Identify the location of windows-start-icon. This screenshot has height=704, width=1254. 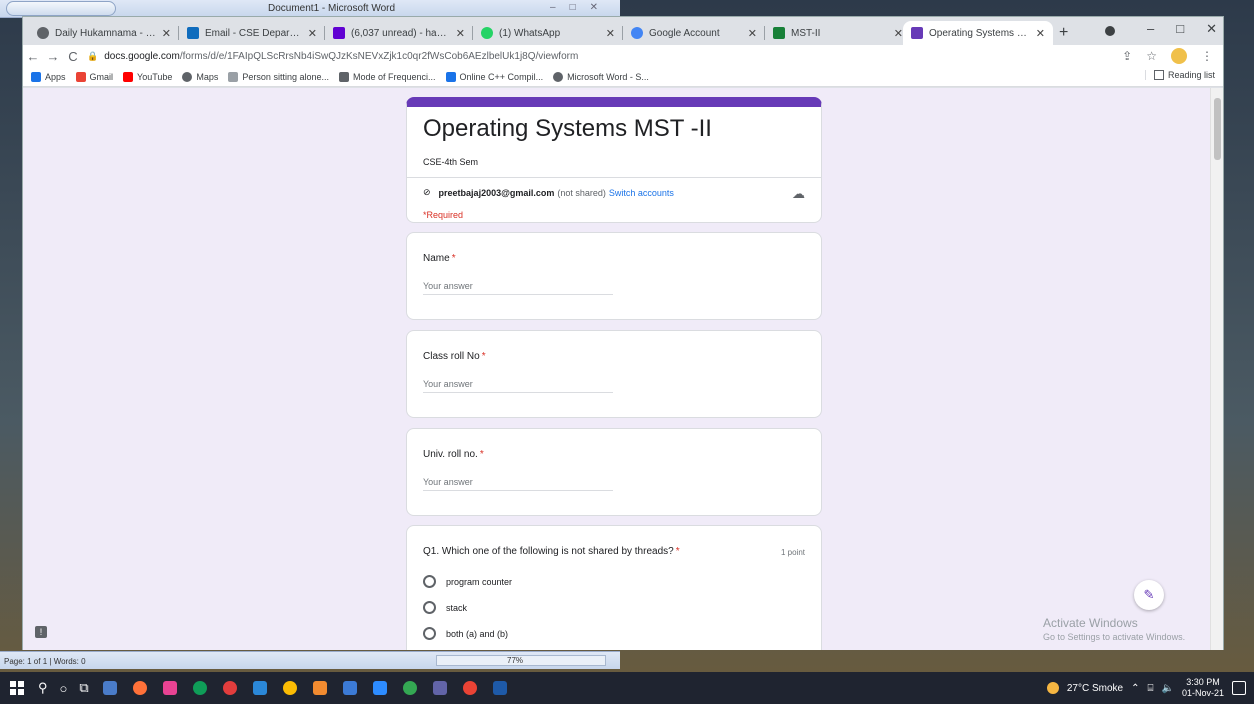
(17, 688).